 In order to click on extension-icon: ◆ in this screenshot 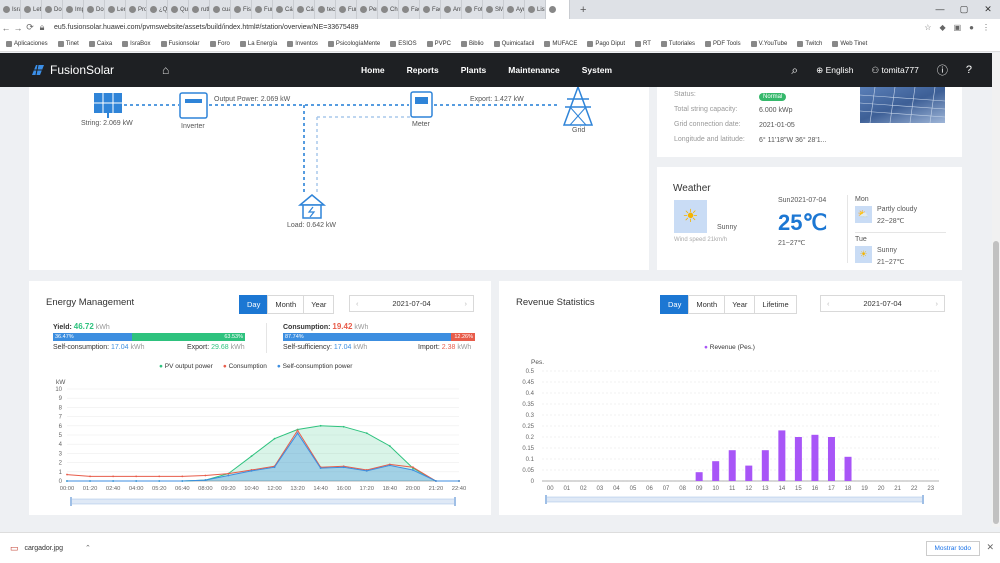, I will do `click(942, 27)`.